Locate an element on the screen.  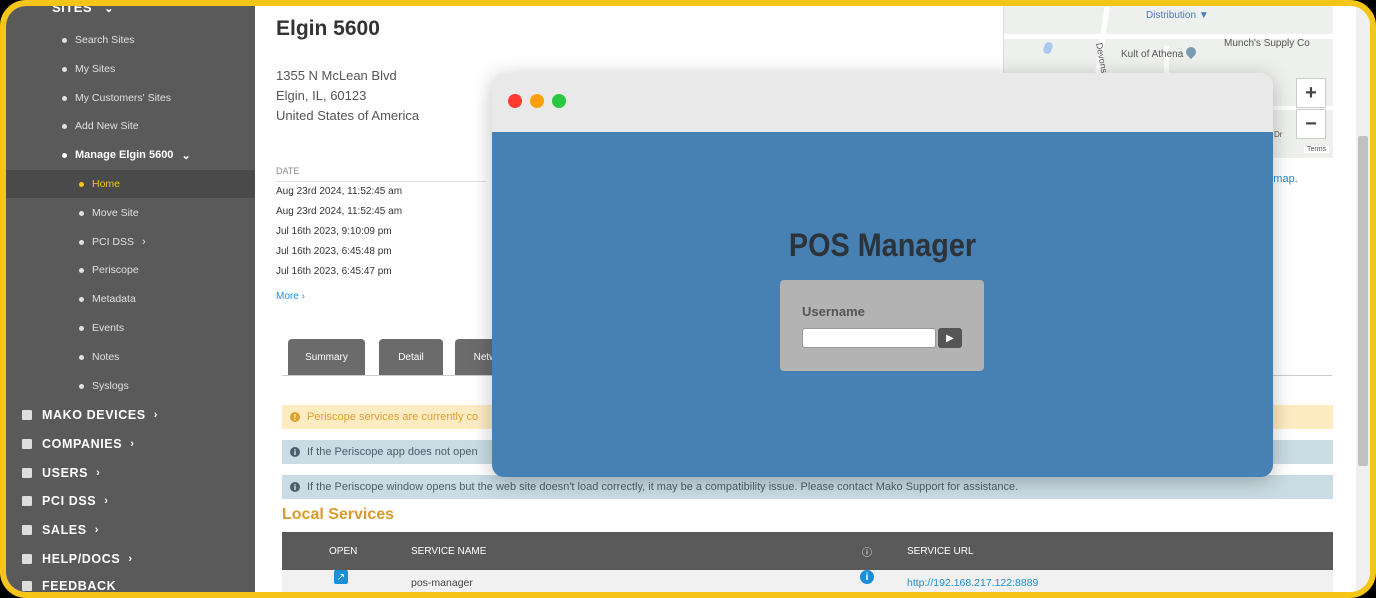
sidebar-item-search-sites: Search Sites is located at coordinates (130, 40).